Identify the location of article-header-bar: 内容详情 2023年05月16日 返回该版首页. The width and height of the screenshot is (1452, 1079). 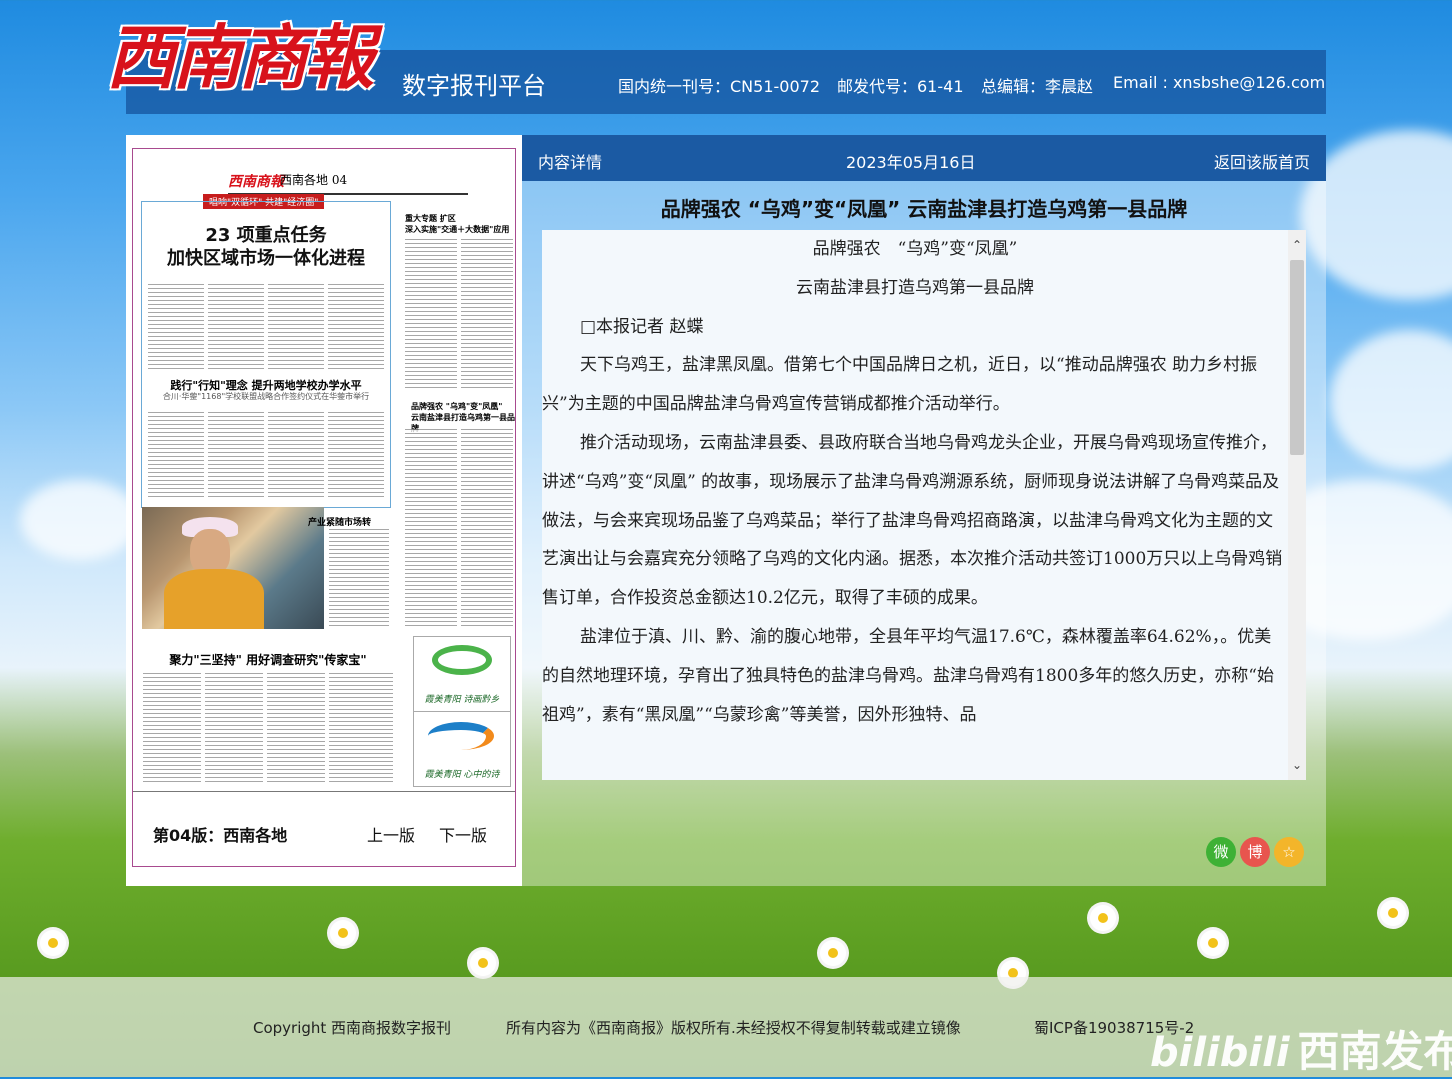
(924, 158).